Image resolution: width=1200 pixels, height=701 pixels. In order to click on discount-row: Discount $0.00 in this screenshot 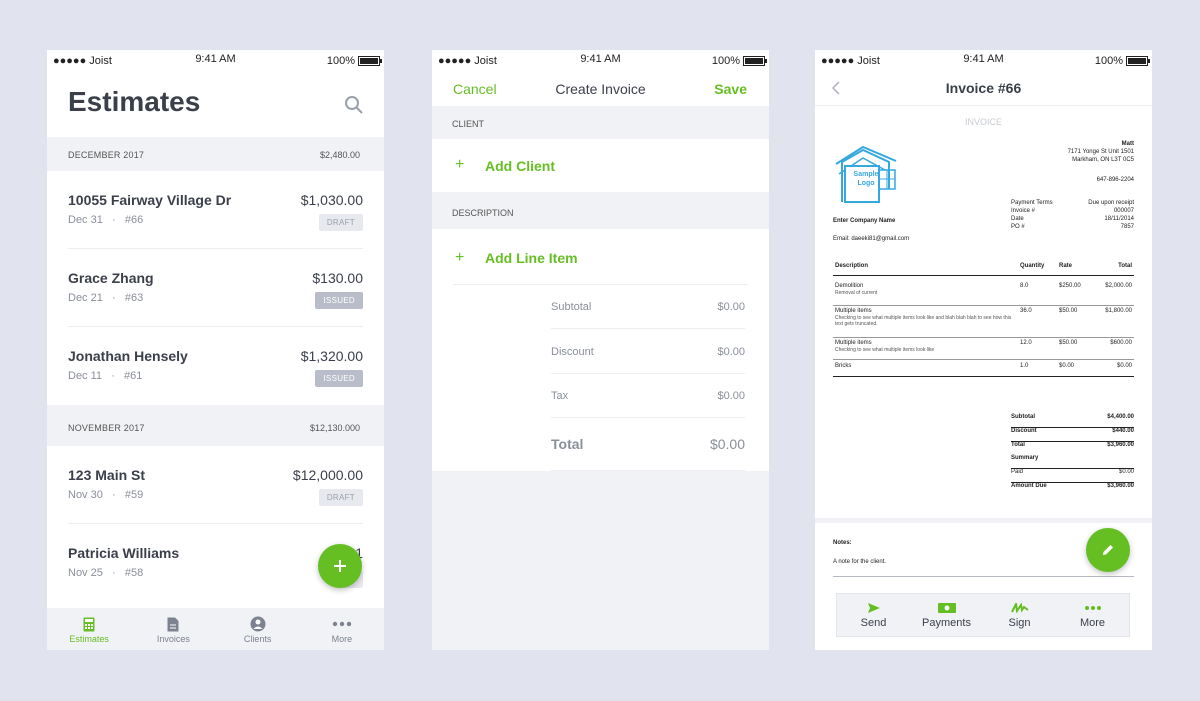, I will do `click(648, 352)`.